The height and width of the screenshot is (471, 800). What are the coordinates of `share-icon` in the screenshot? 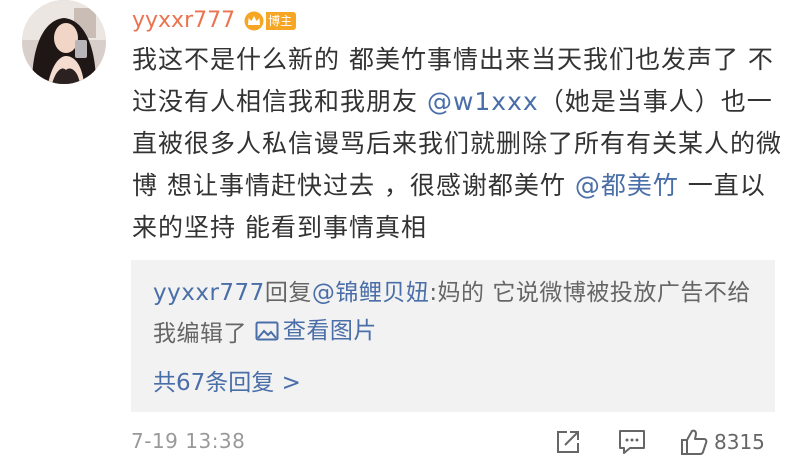 It's located at (568, 442).